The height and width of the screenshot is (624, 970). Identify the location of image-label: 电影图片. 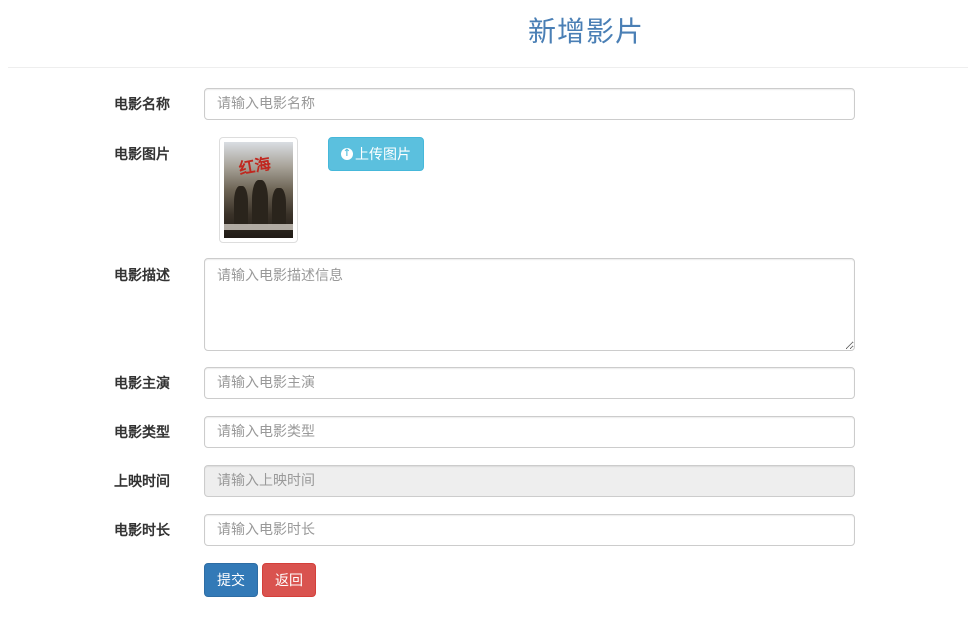
(142, 155).